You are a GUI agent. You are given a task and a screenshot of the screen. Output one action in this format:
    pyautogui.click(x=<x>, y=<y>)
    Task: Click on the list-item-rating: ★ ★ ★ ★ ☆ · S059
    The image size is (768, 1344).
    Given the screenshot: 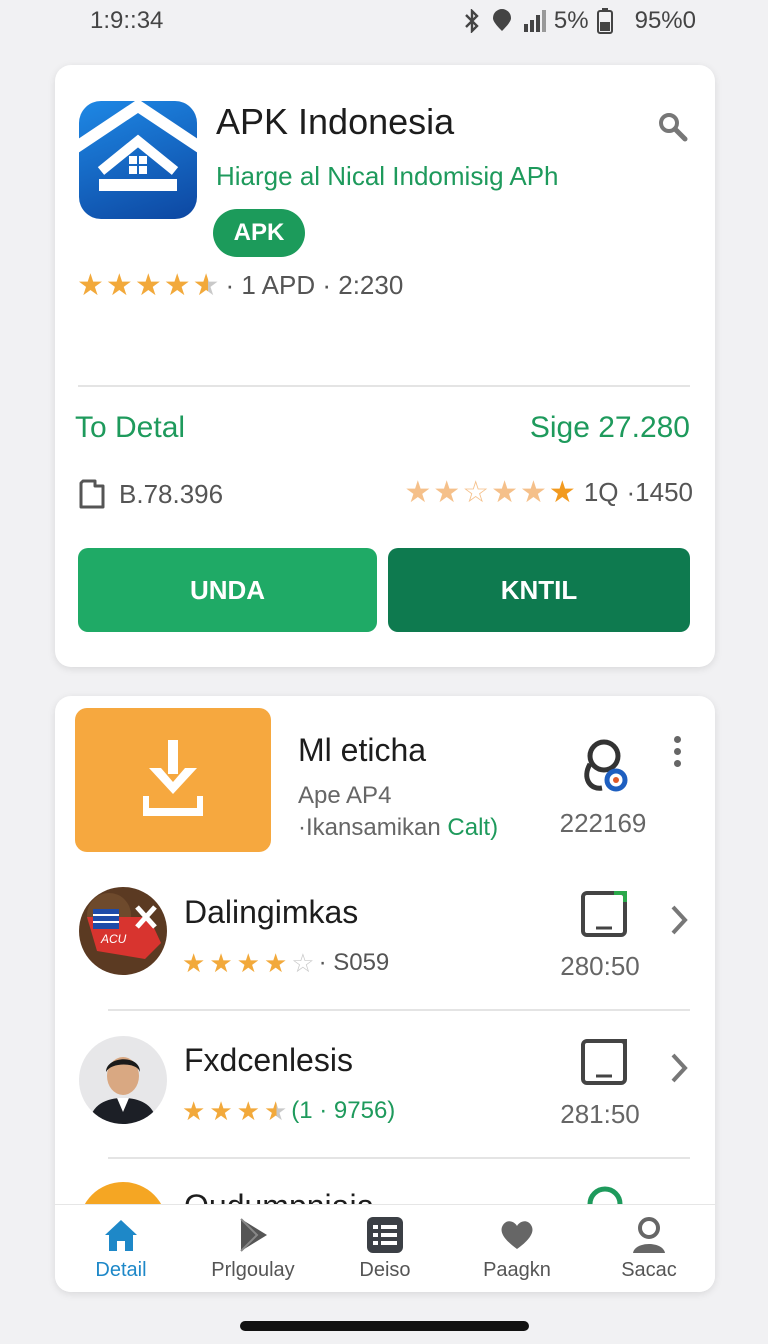 What is the action you would take?
    pyautogui.click(x=285, y=963)
    